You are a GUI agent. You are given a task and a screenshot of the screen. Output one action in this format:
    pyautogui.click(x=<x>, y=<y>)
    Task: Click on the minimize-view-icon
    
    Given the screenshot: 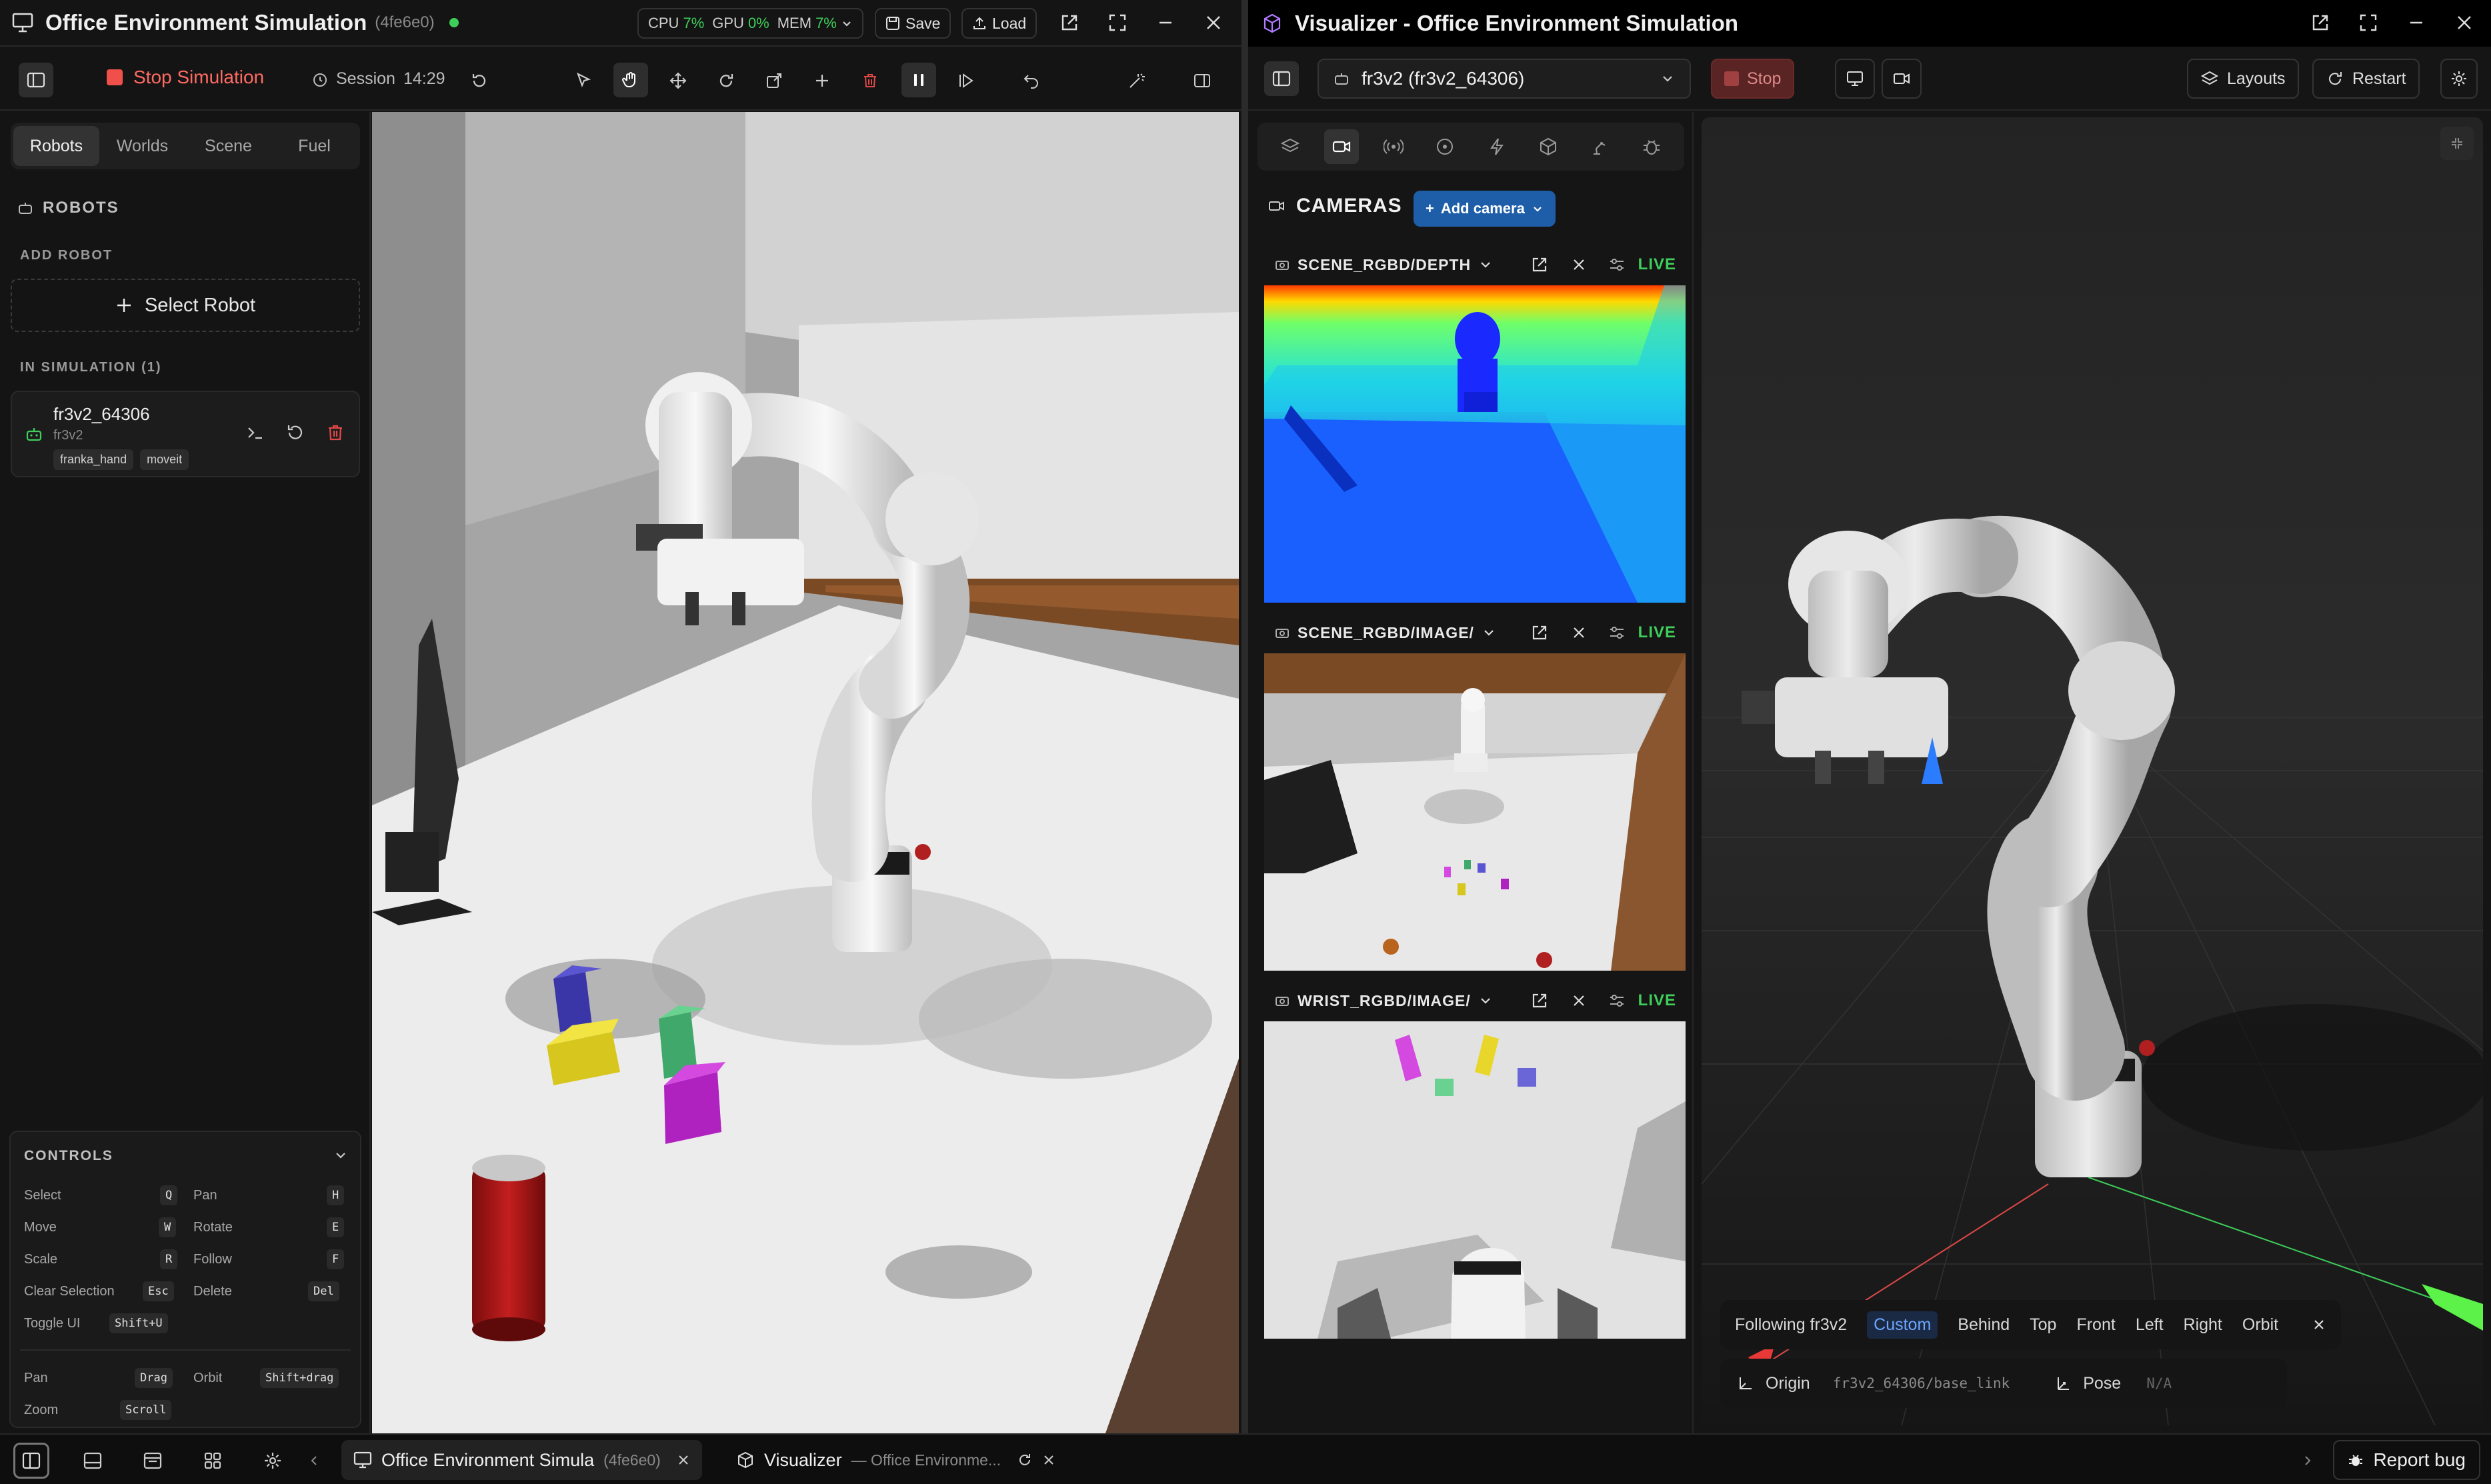 What is the action you would take?
    pyautogui.click(x=2457, y=143)
    